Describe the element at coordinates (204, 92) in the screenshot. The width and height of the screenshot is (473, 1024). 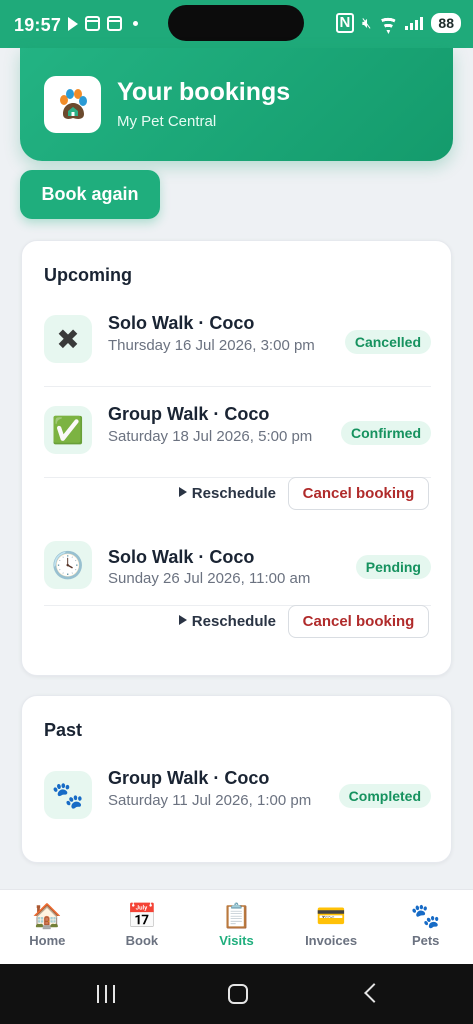
I see `page-title: Your bookings` at that location.